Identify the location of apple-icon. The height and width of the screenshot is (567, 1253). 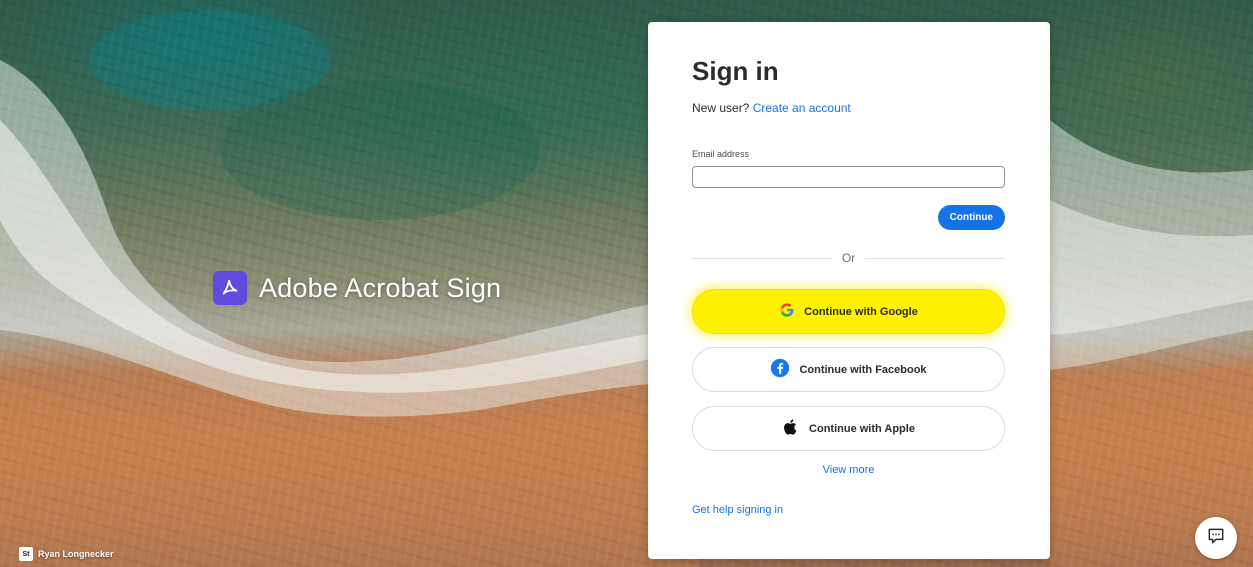
(791, 428).